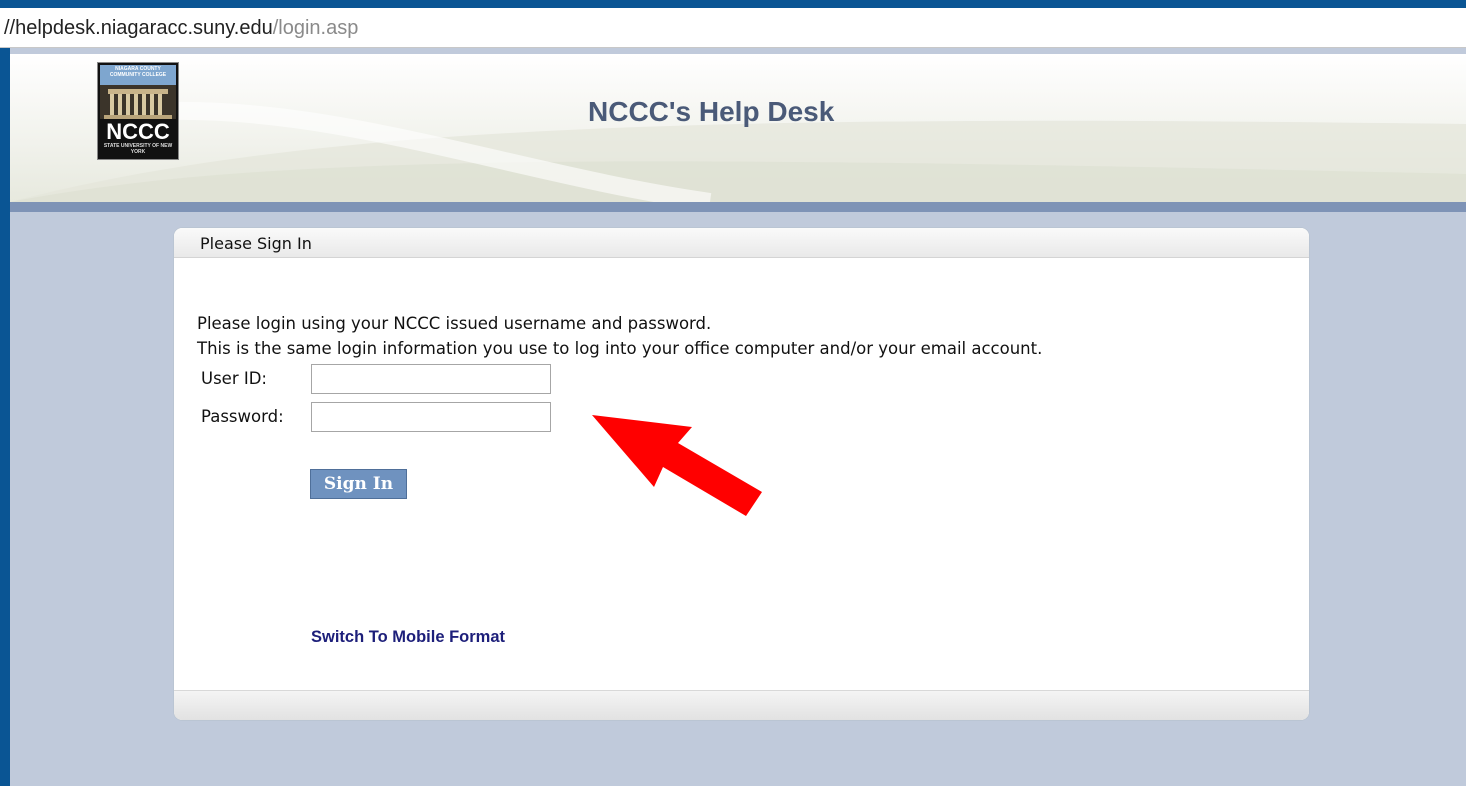 Image resolution: width=1466 pixels, height=786 pixels. Describe the element at coordinates (358, 484) in the screenshot. I see `sign-in-button: Sign In` at that location.